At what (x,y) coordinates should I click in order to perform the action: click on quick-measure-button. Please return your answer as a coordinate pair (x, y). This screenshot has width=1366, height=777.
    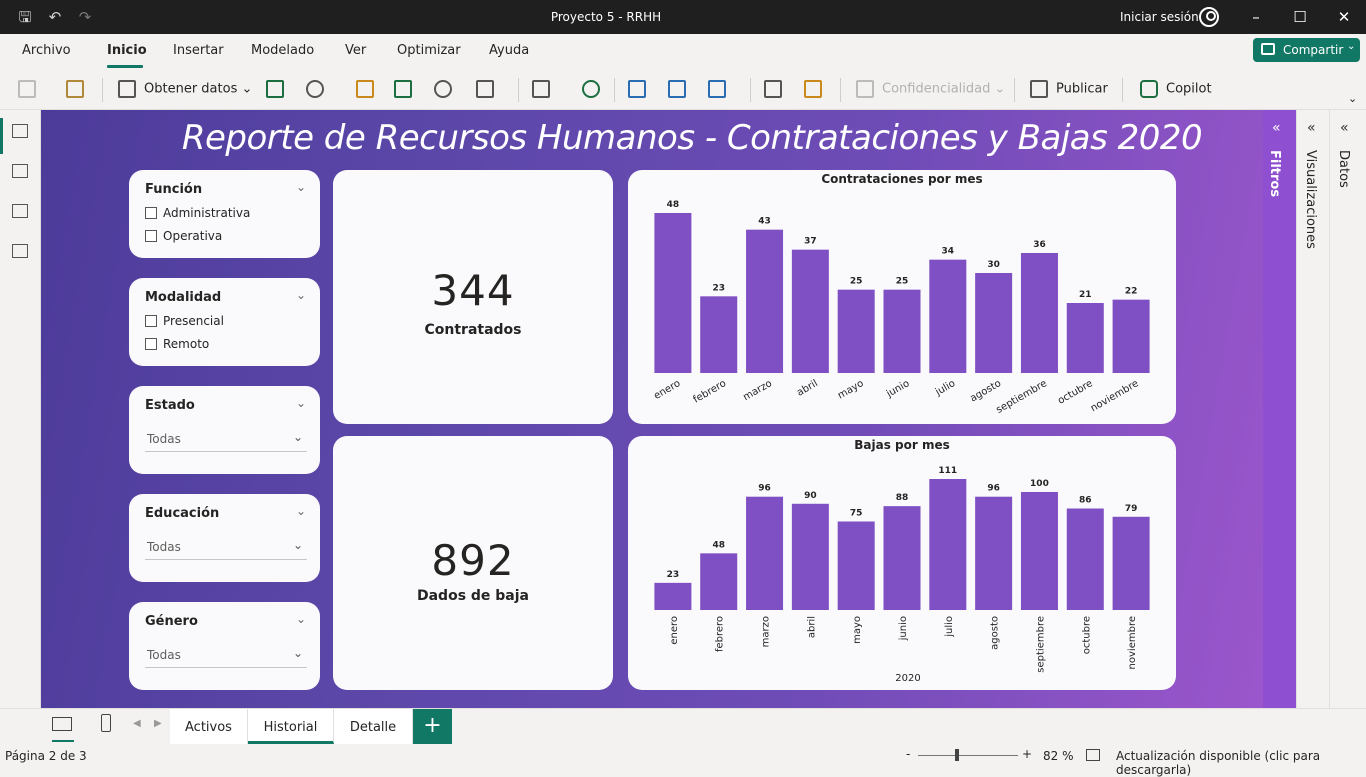
    Looking at the image, I should click on (817, 90).